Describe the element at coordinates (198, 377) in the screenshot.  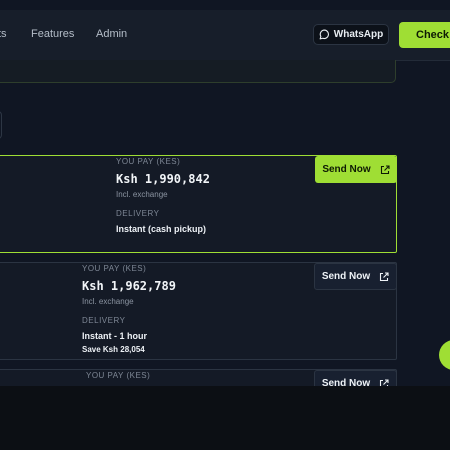
I see `offer-card: YOU PAY (KES) Send Now` at that location.